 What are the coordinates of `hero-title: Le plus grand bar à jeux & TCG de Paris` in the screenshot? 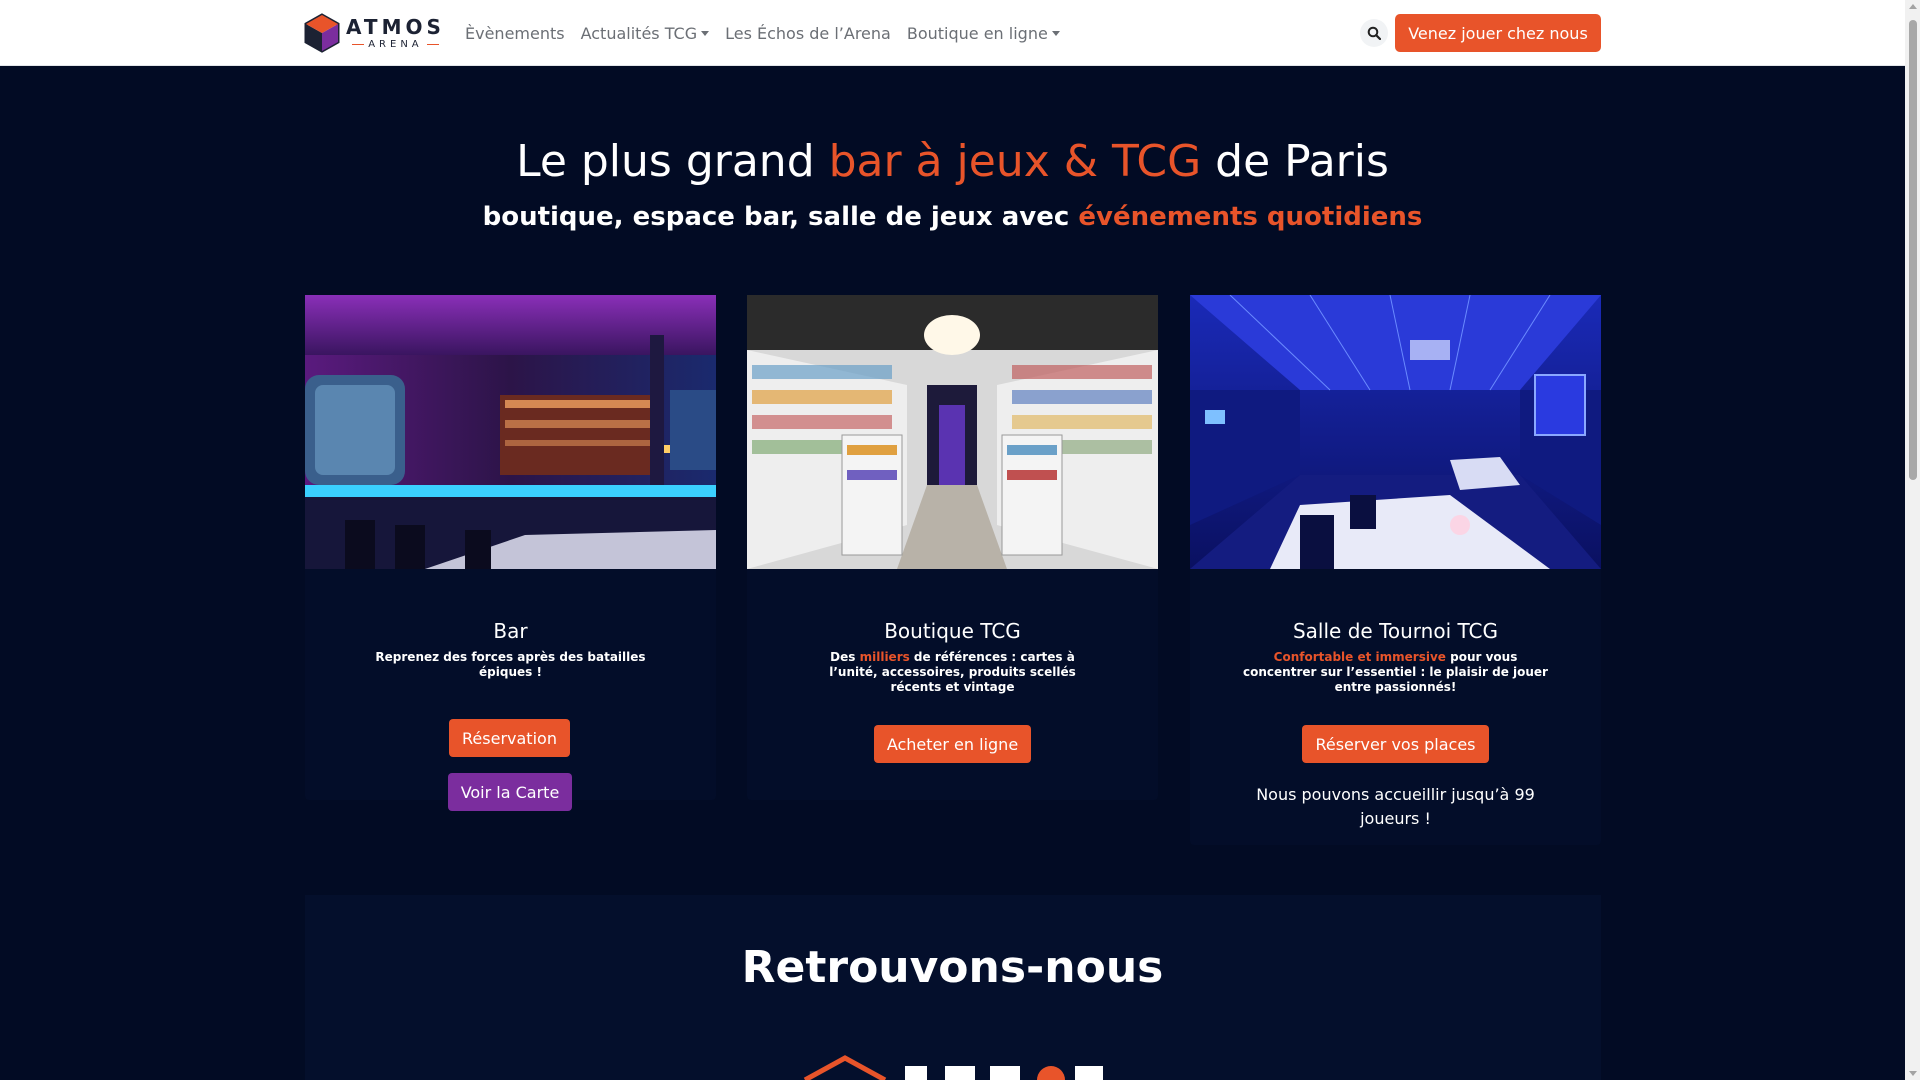 It's located at (952, 161).